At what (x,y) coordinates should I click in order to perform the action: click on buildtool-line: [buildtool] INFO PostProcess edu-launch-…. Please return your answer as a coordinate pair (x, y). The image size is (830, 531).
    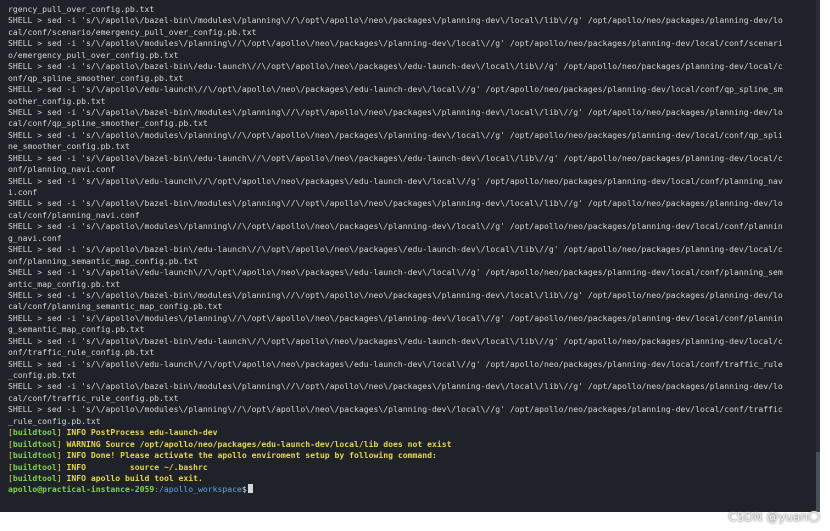
    Looking at the image, I should click on (411, 432).